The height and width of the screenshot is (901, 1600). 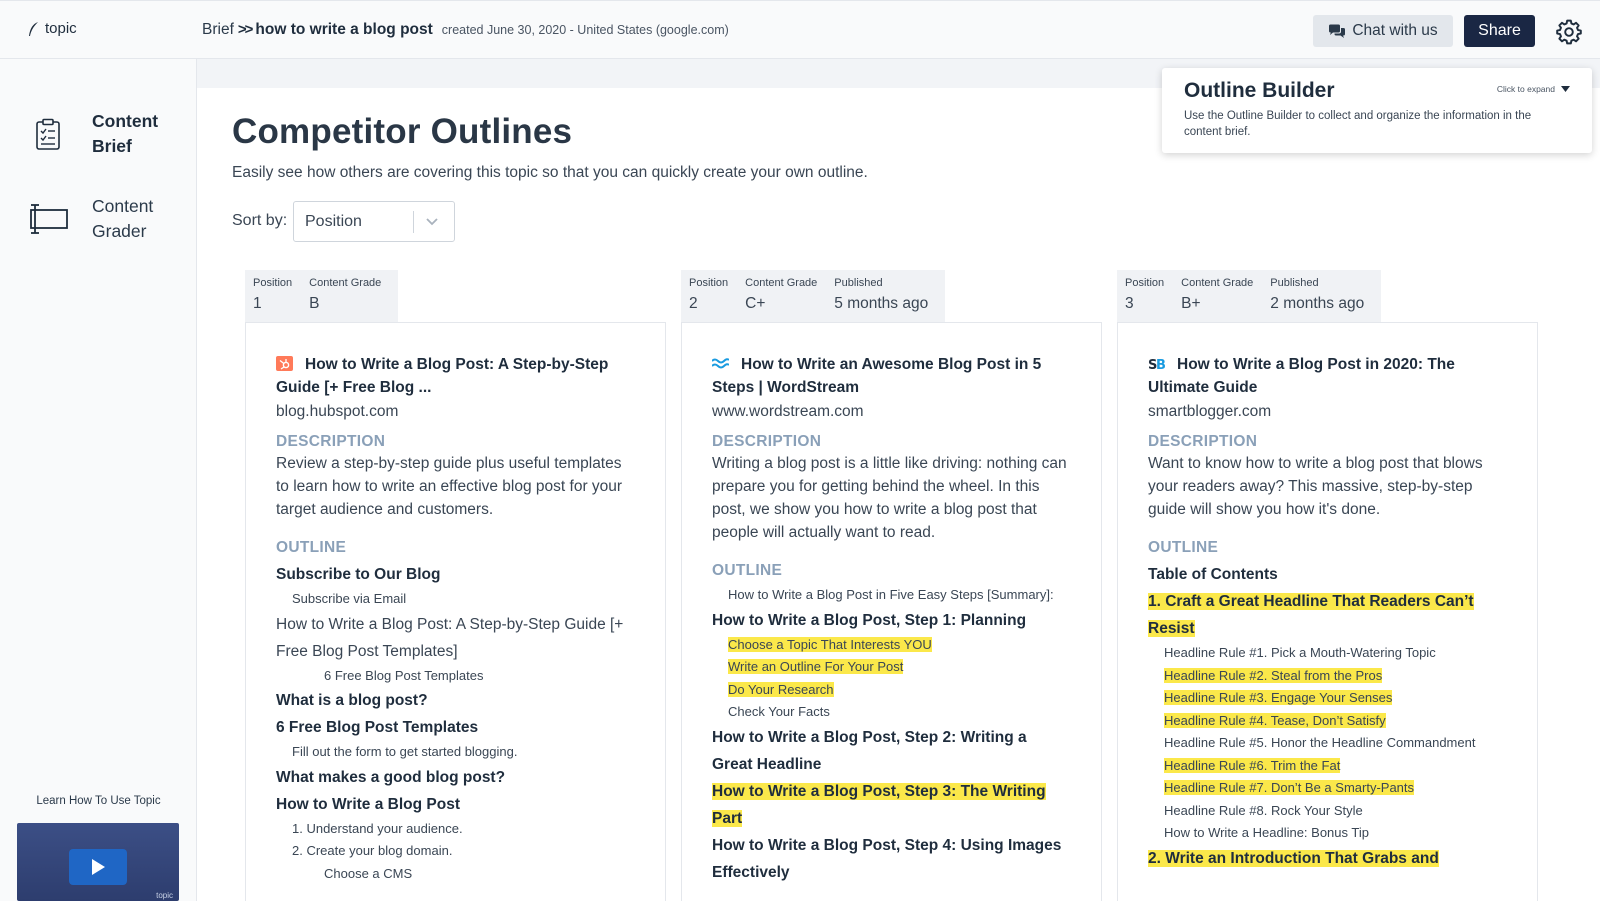 I want to click on play-button, so click(x=98, y=867).